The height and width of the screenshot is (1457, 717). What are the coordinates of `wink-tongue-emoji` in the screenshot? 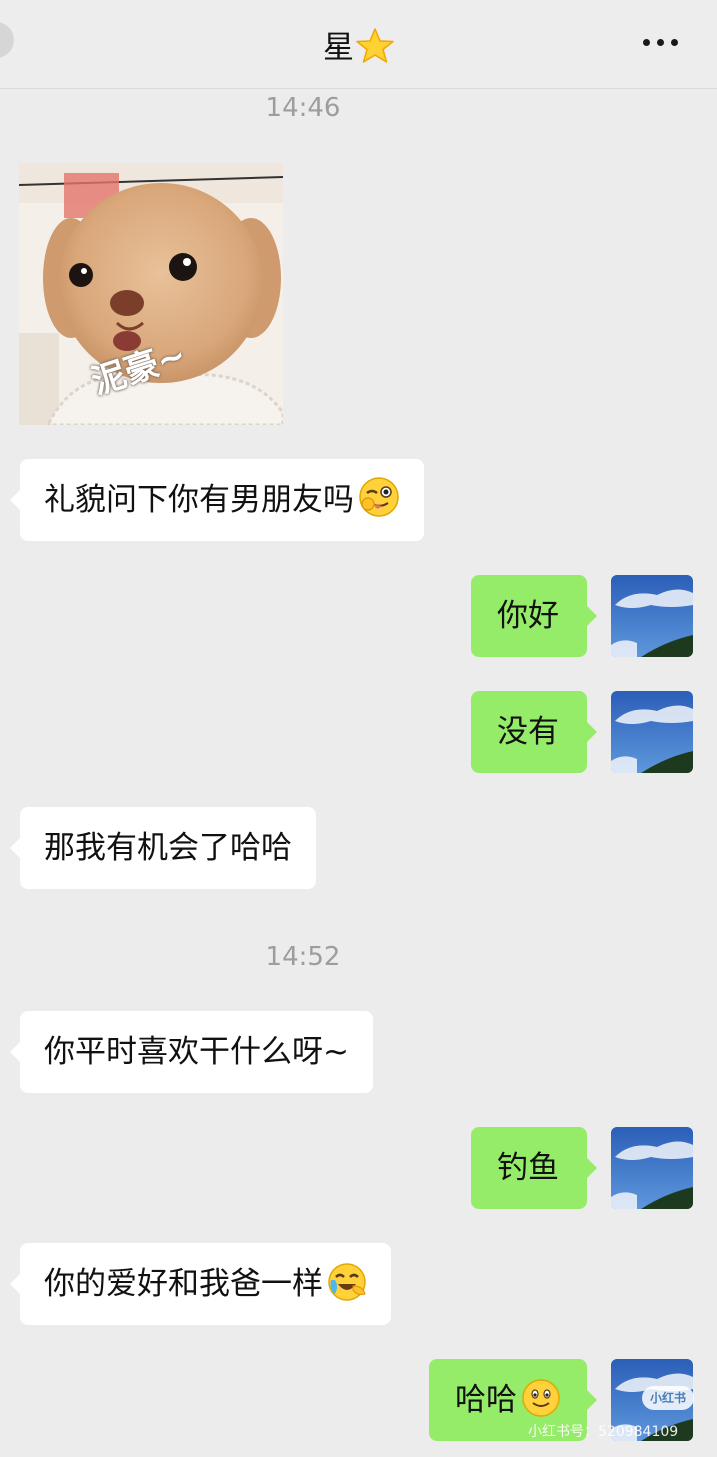 It's located at (379, 497).